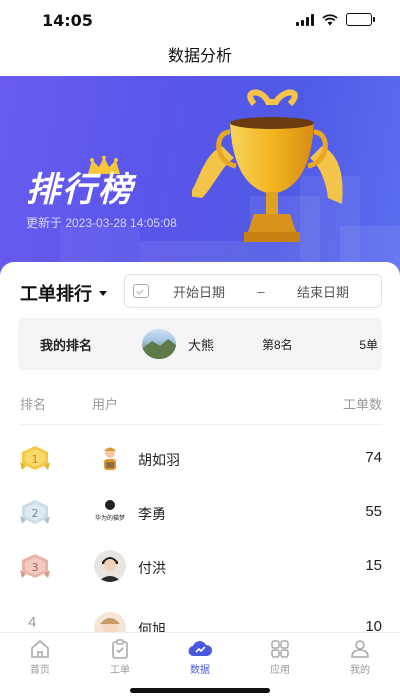 Image resolution: width=400 pixels, height=700 pixels. What do you see at coordinates (368, 344) in the screenshot?
I see `my-count: 5单` at bounding box center [368, 344].